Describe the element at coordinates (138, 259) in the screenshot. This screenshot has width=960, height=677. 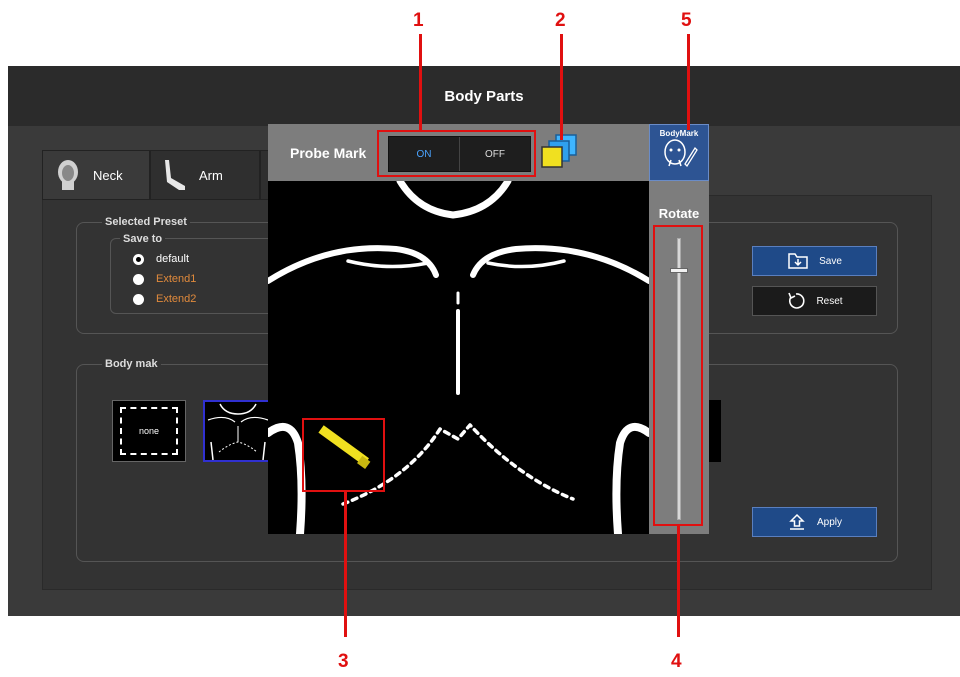
I see `radio-selected-icon` at that location.